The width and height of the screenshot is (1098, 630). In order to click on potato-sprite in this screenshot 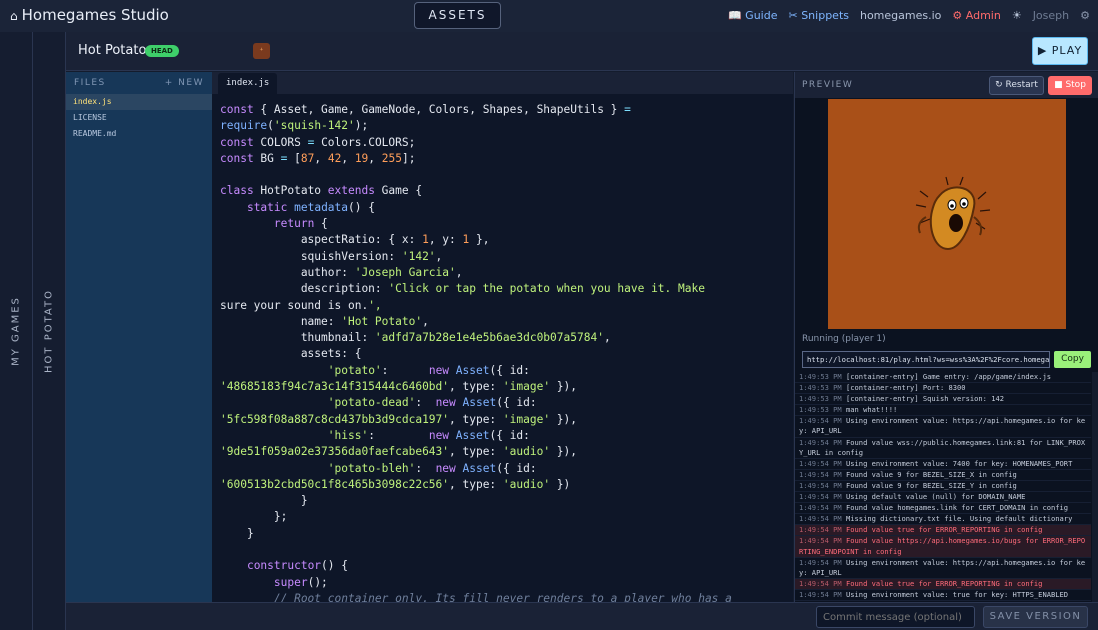, I will do `click(947, 214)`.